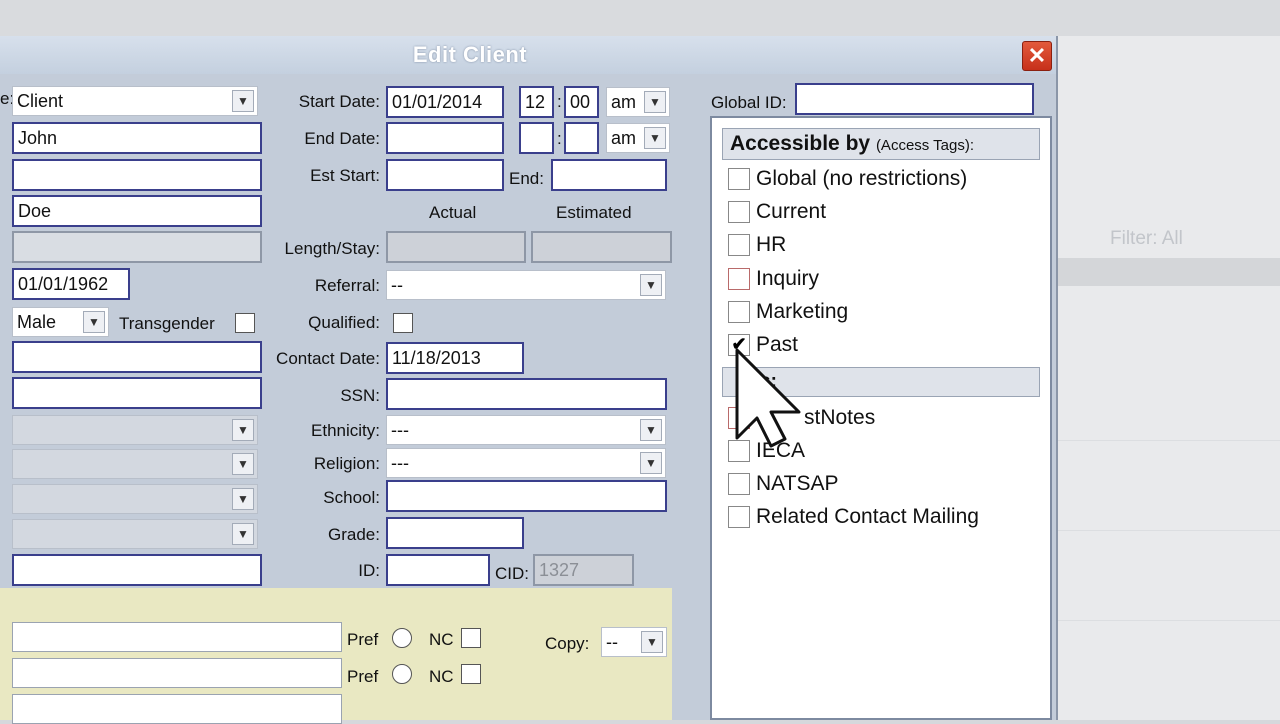 This screenshot has width=1280, height=724. What do you see at coordinates (638, 102) in the screenshot?
I see `start-ampm-select: am ▼` at bounding box center [638, 102].